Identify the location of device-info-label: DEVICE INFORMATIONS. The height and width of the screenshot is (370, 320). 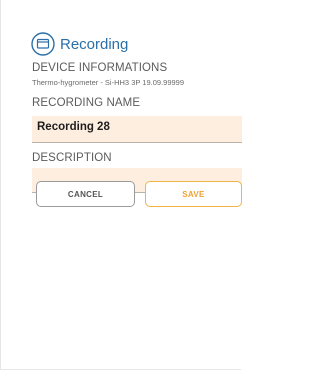
(100, 68).